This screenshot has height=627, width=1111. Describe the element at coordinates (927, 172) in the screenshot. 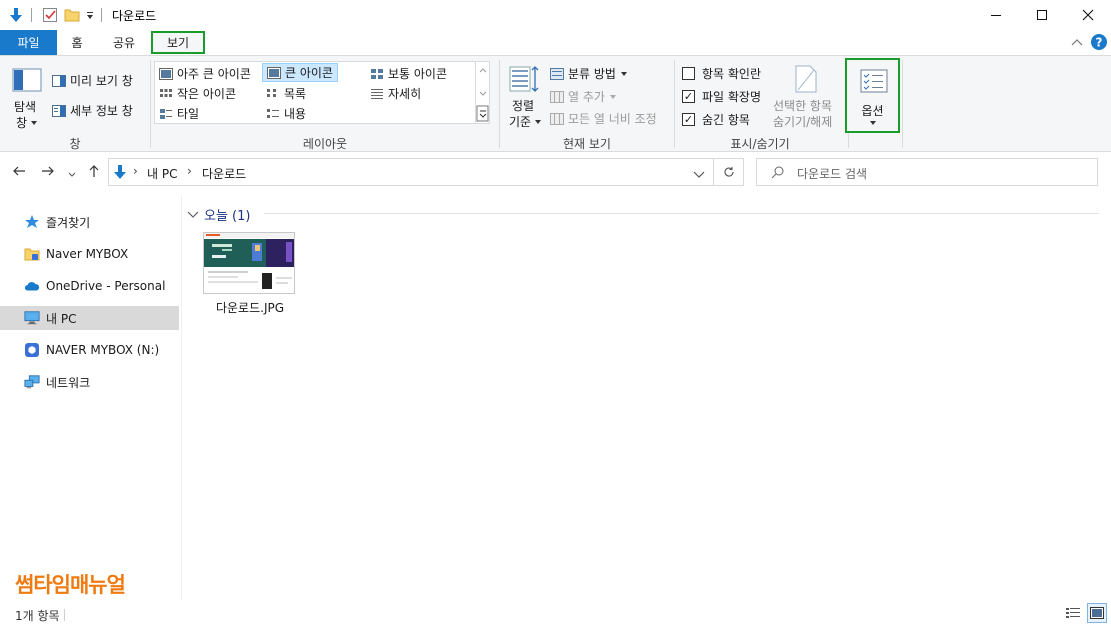

I see `search-box: 다운로드 검색` at that location.